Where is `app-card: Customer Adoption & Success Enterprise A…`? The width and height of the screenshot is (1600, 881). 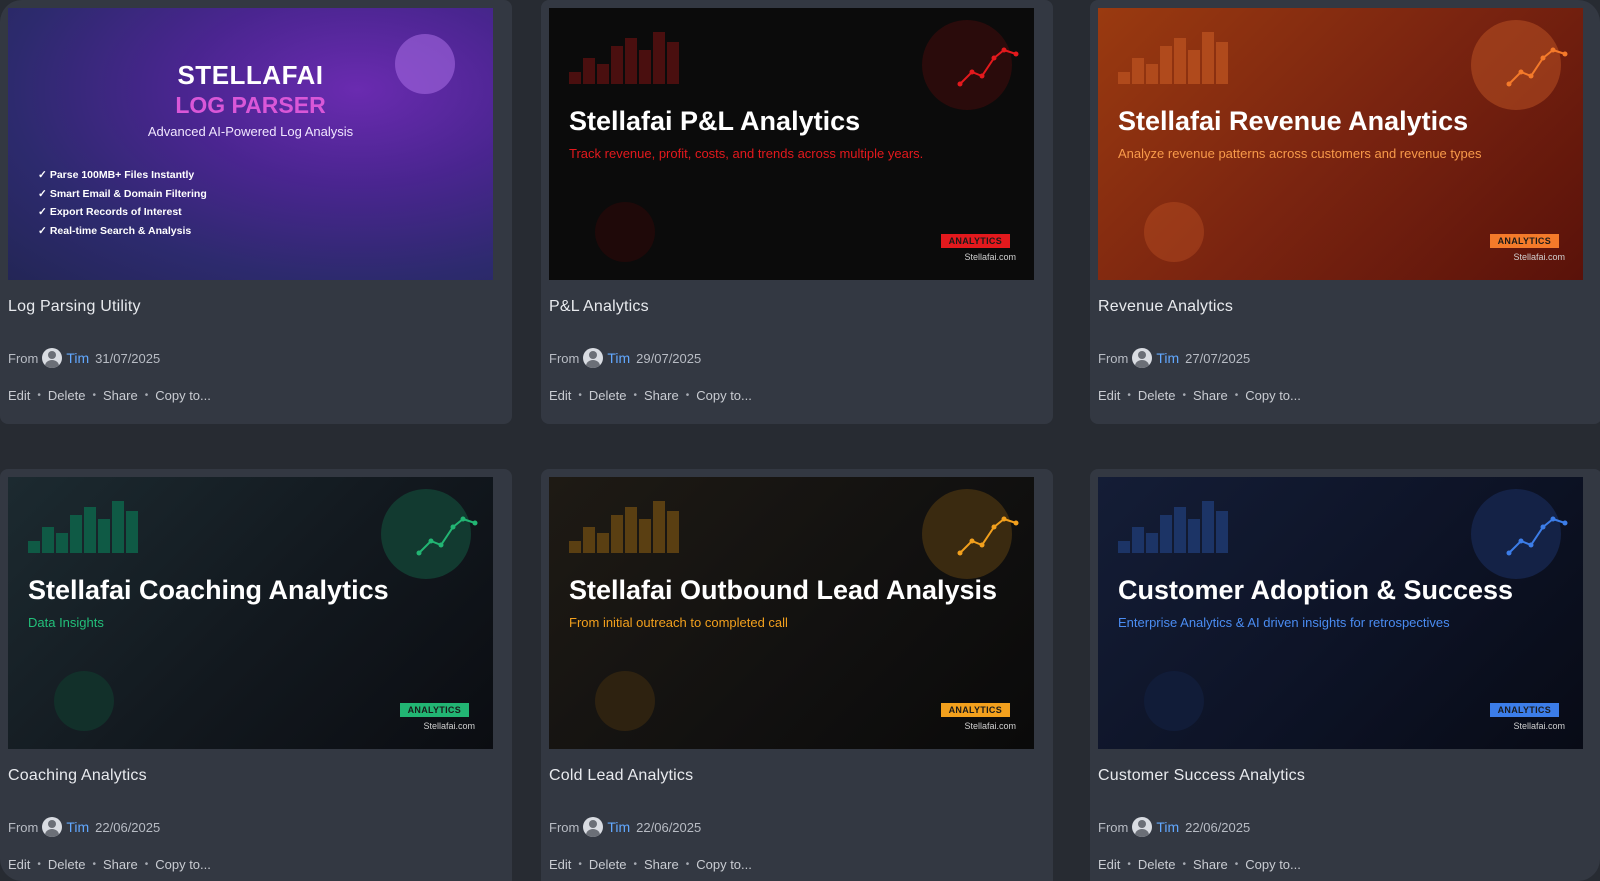 app-card: Customer Adoption & Success Enterprise A… is located at coordinates (1345, 675).